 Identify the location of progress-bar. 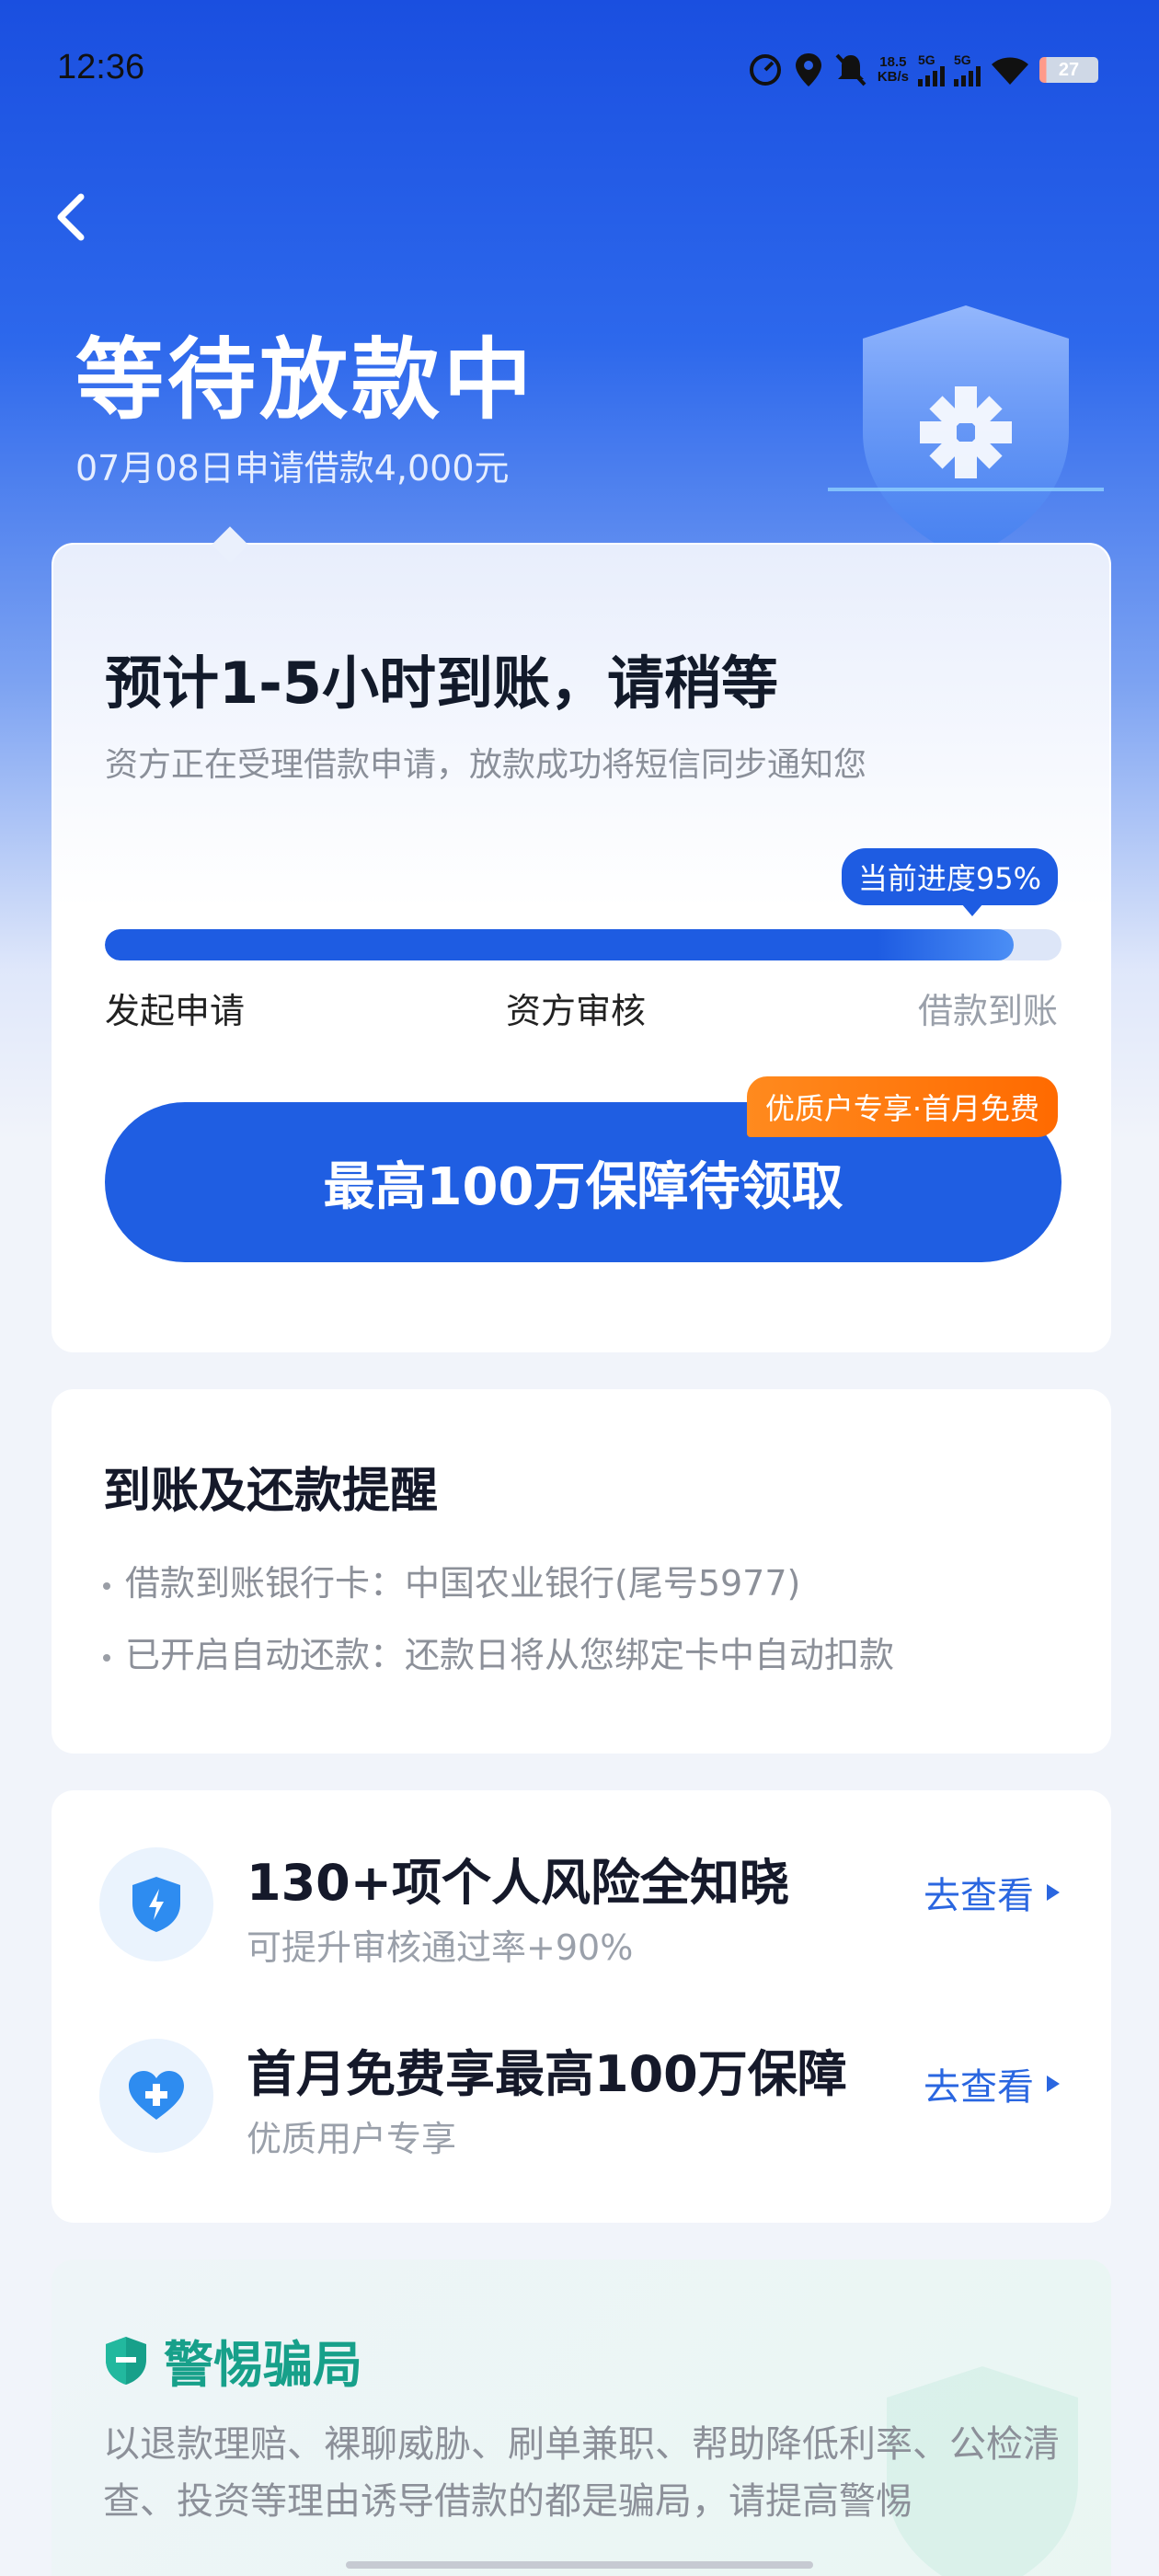
(583, 945).